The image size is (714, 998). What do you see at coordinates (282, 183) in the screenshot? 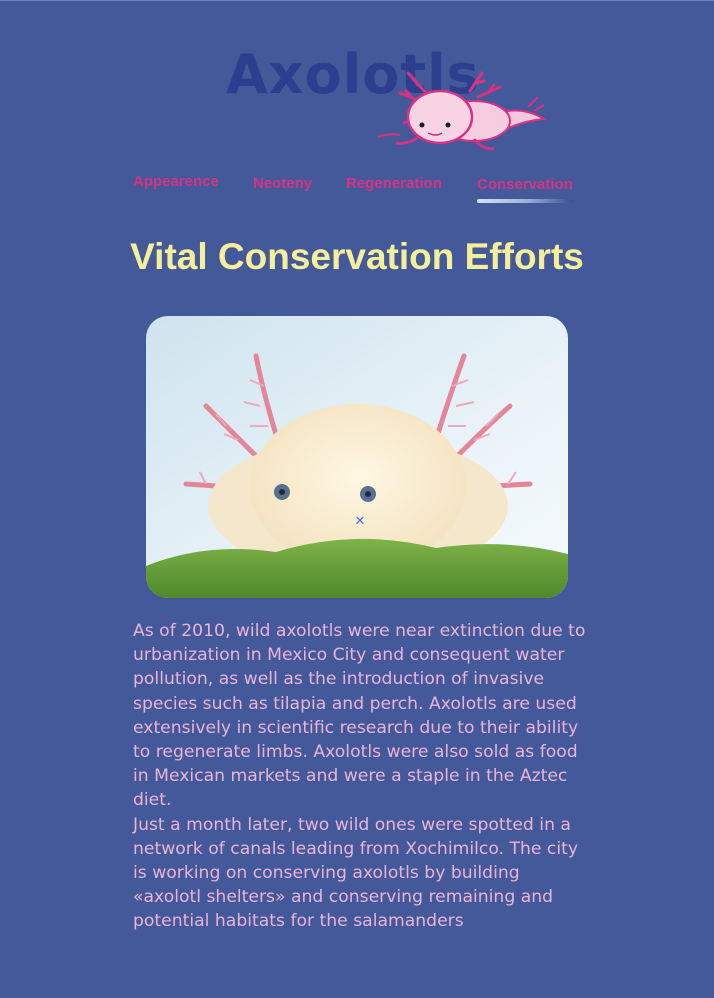
I see `nav-link-neoteny: Neoteny` at bounding box center [282, 183].